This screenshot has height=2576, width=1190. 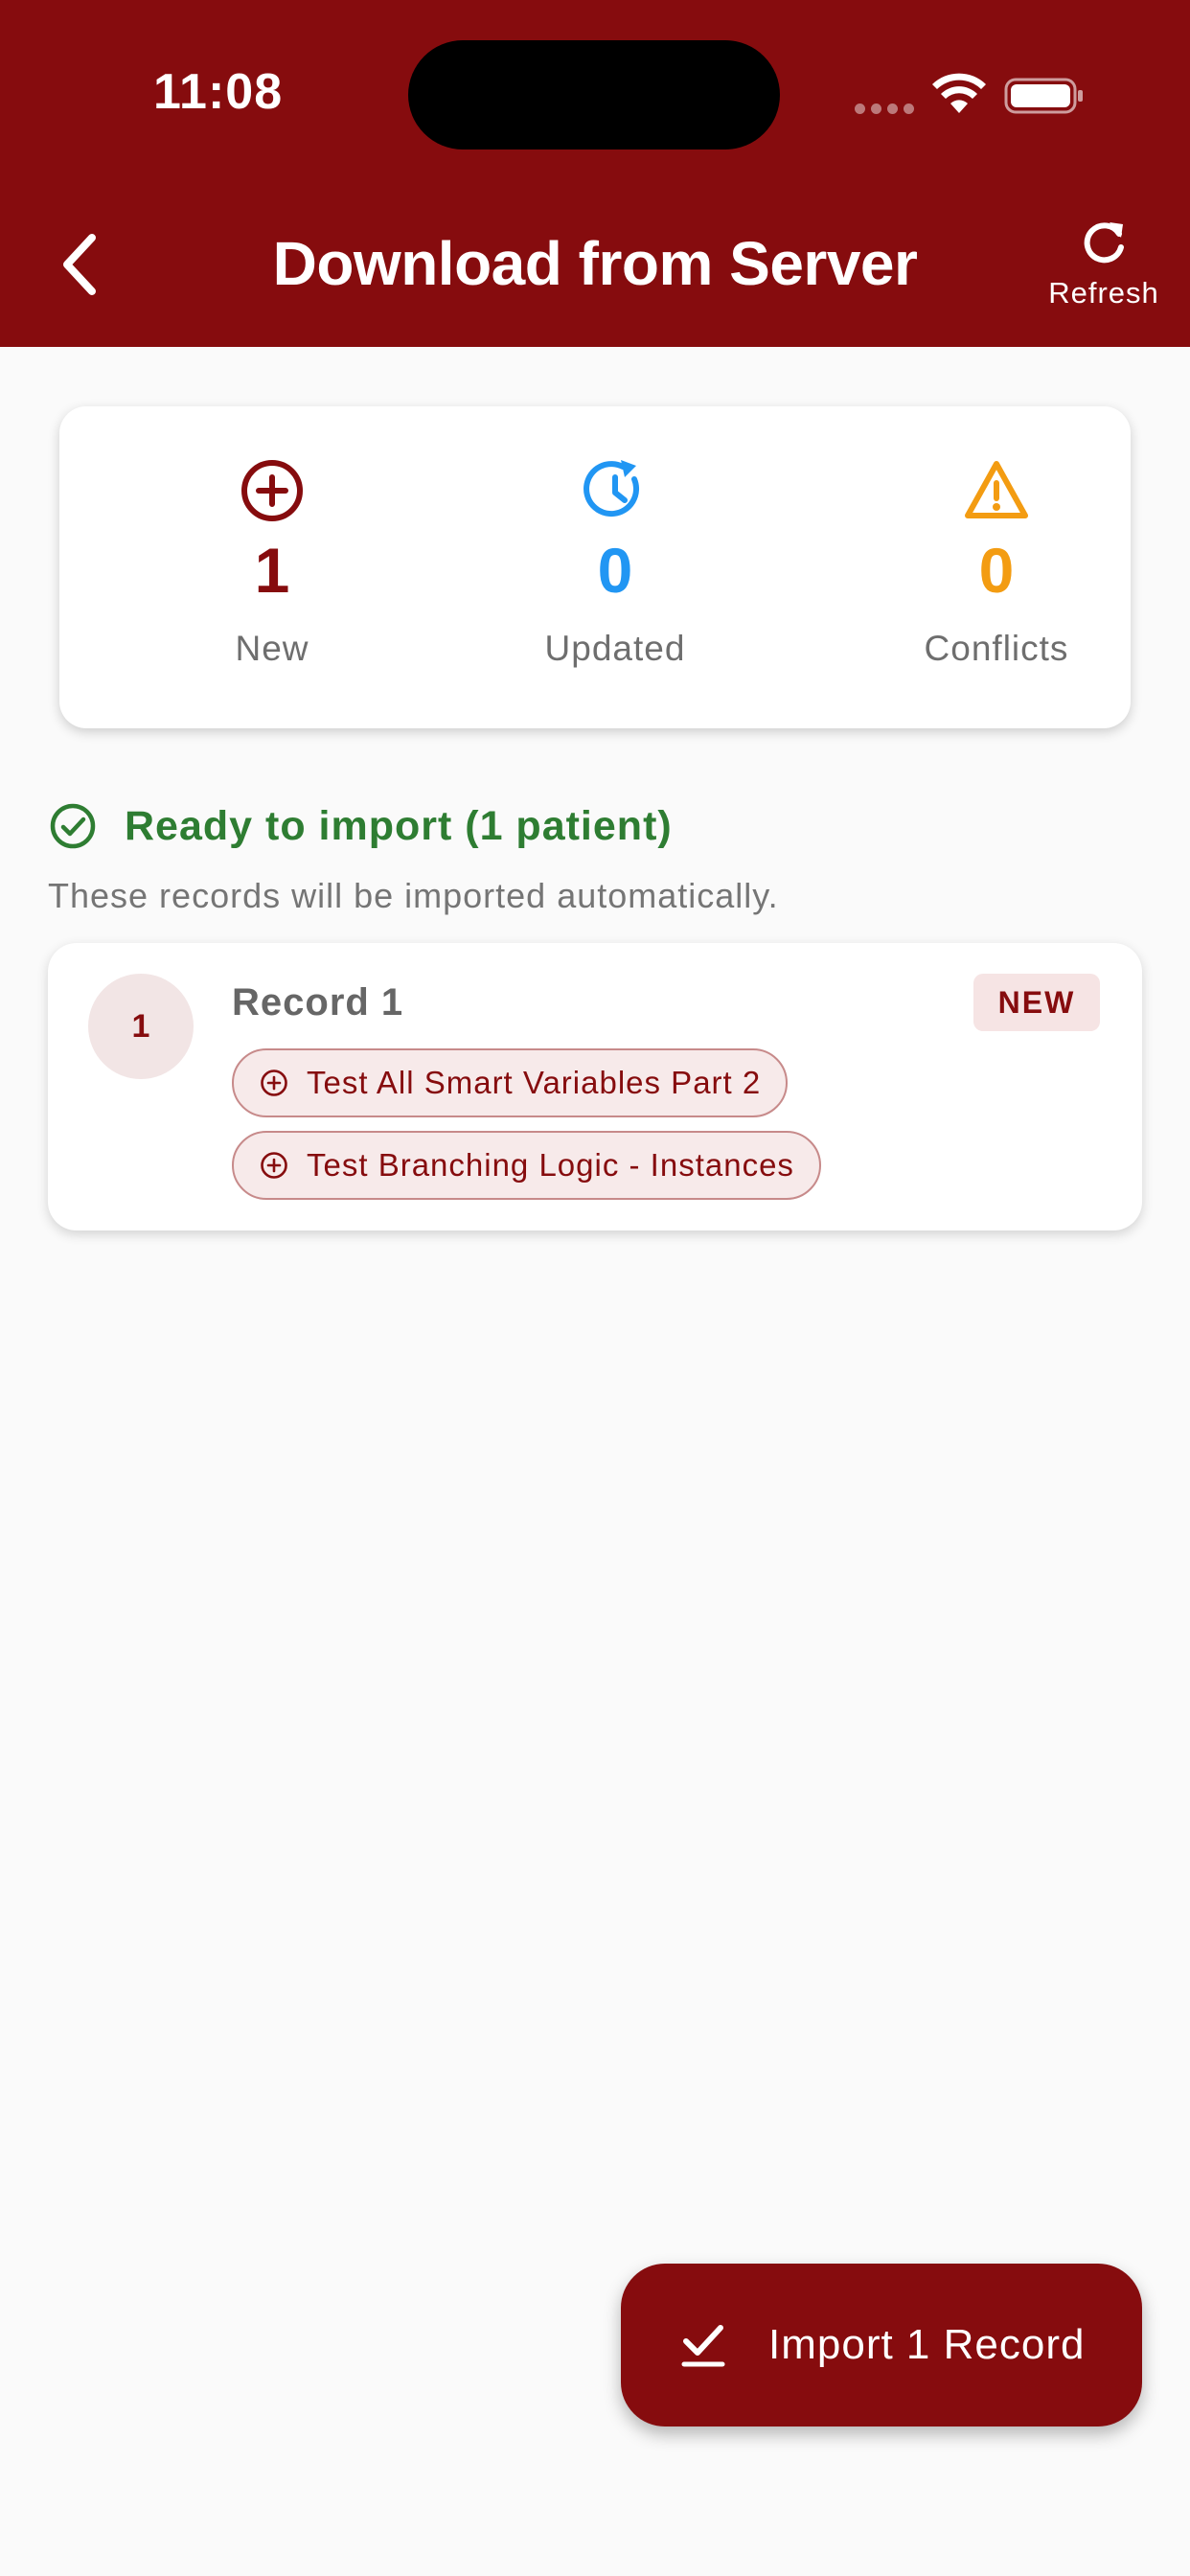 What do you see at coordinates (218, 92) in the screenshot?
I see `status-time: 11:08` at bounding box center [218, 92].